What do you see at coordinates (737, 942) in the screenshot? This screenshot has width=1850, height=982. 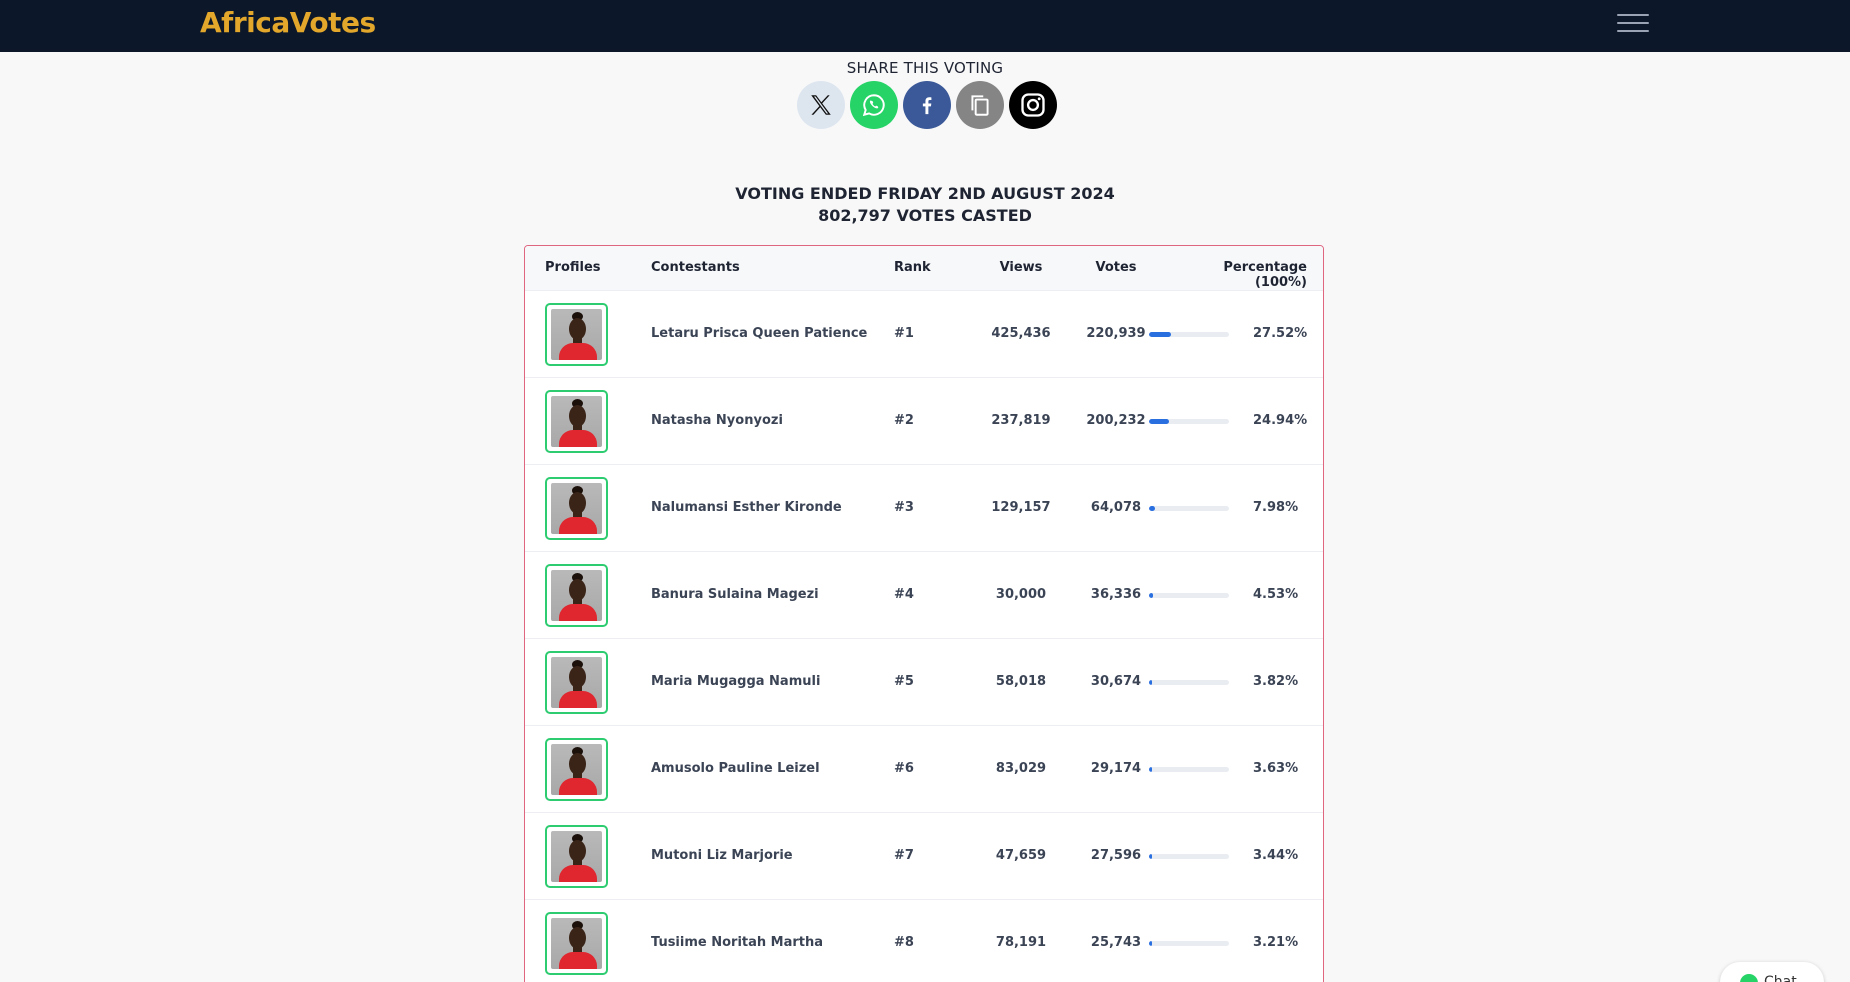 I see `contestant-name: Tusiime Noritah Martha` at bounding box center [737, 942].